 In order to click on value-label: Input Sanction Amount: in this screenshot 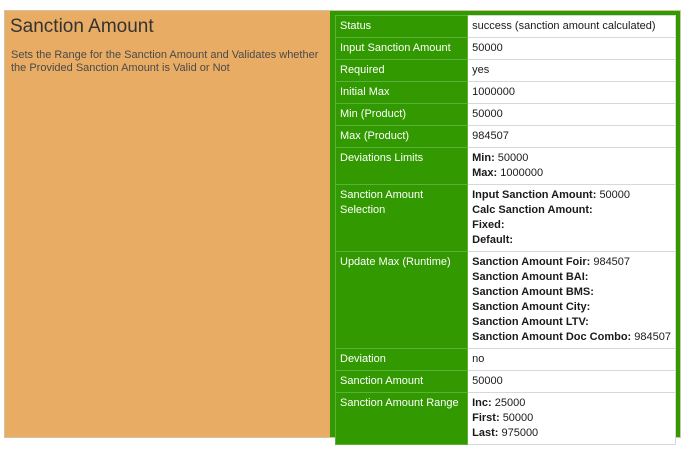, I will do `click(534, 195)`.